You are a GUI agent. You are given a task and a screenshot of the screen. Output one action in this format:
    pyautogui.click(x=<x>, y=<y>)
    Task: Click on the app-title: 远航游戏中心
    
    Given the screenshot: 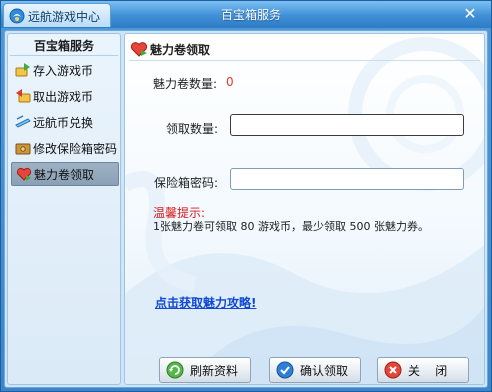 What is the action you would take?
    pyautogui.click(x=64, y=17)
    